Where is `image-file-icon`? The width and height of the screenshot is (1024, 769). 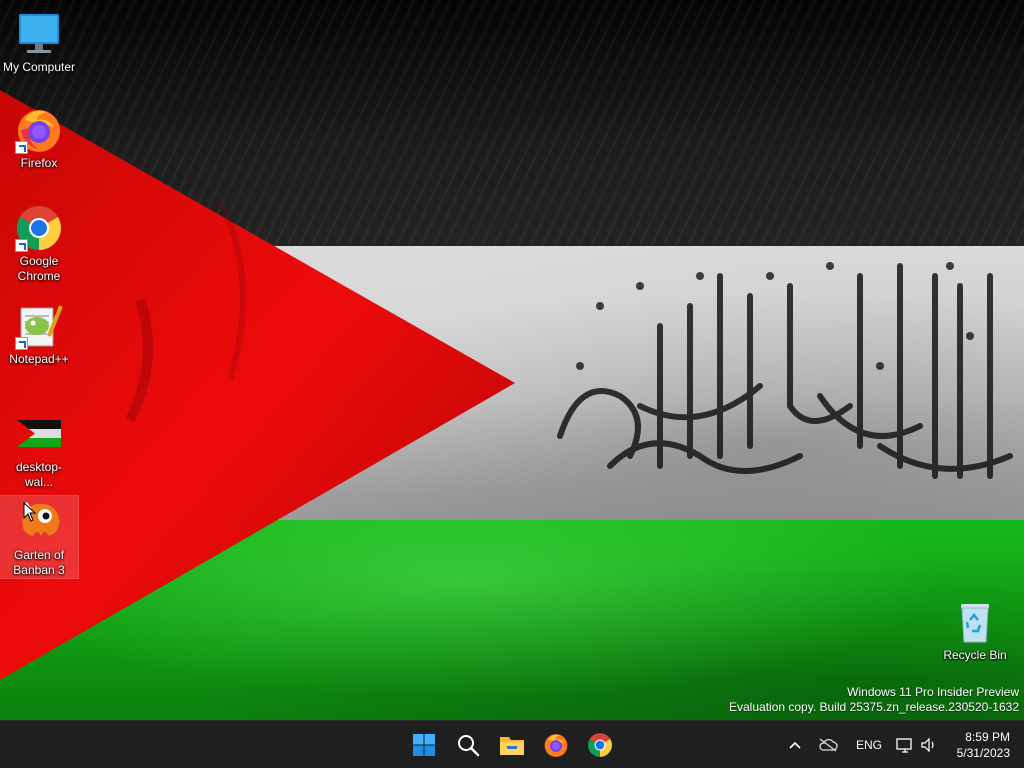
image-file-icon is located at coordinates (39, 434).